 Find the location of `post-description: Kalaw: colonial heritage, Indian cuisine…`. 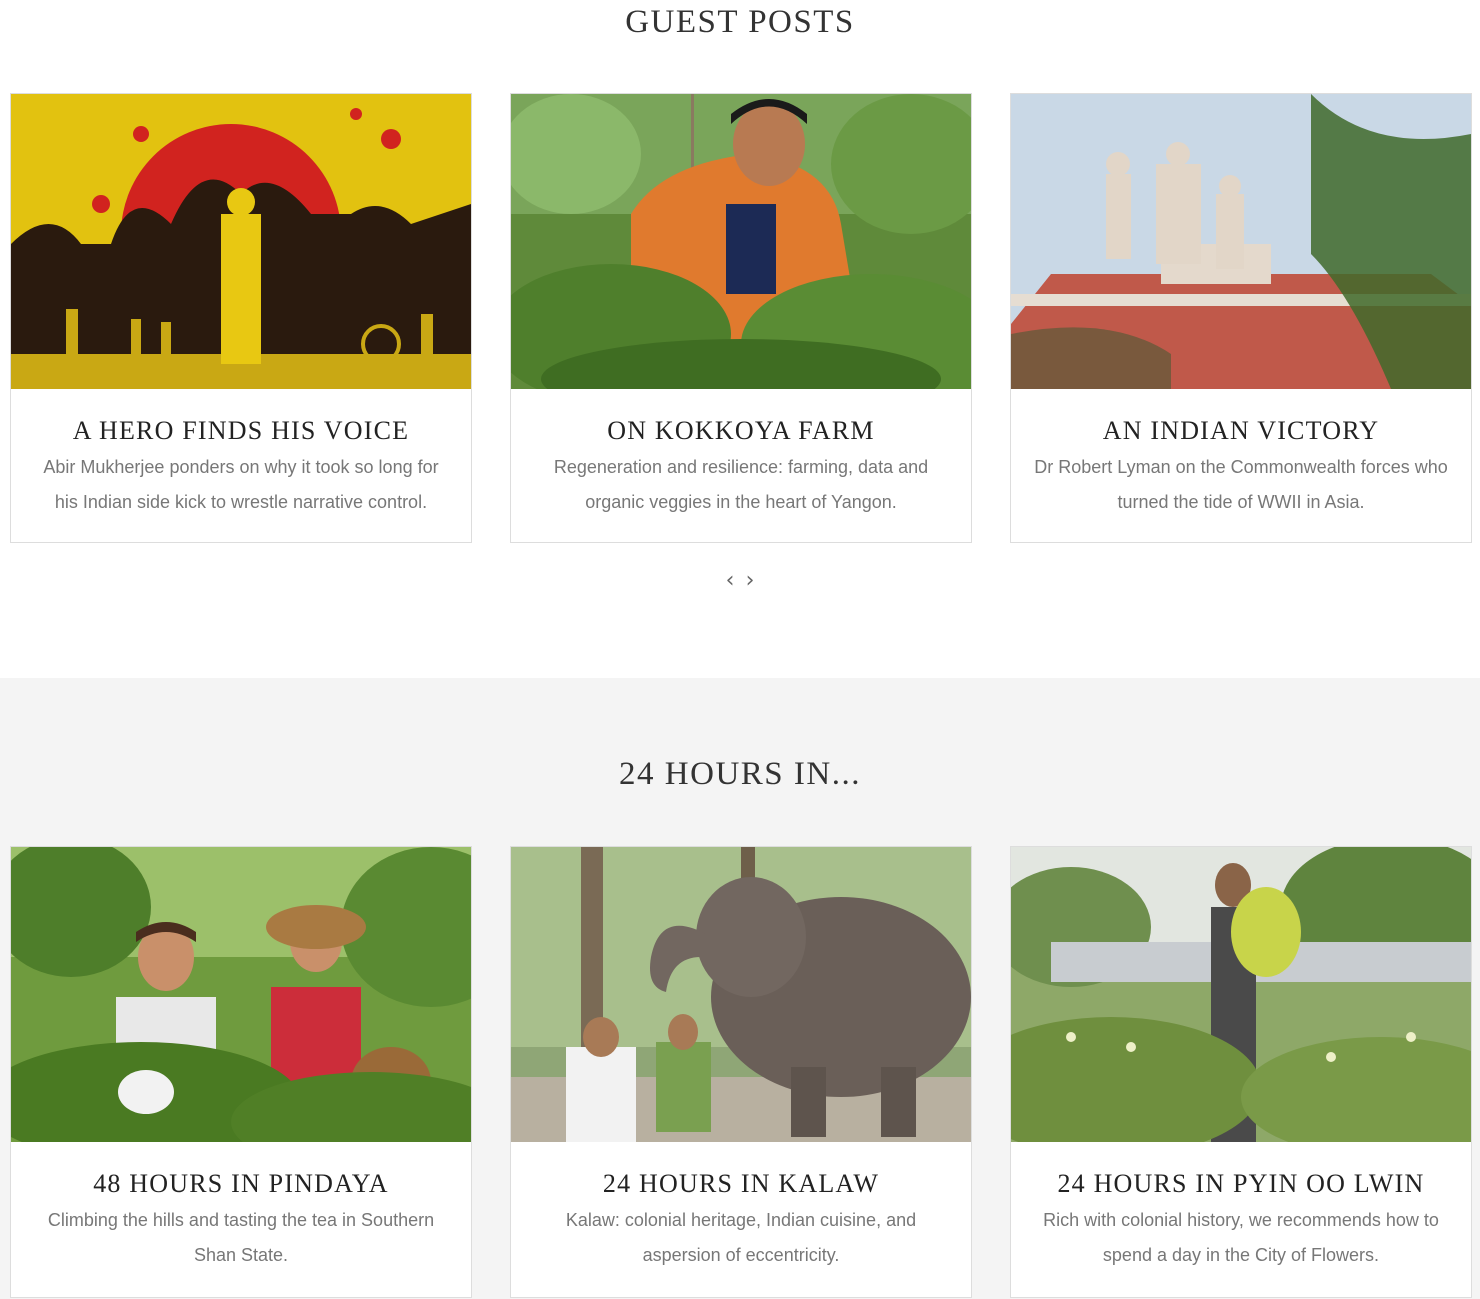

post-description: Kalaw: colonial heritage, Indian cuisine… is located at coordinates (741, 1237).